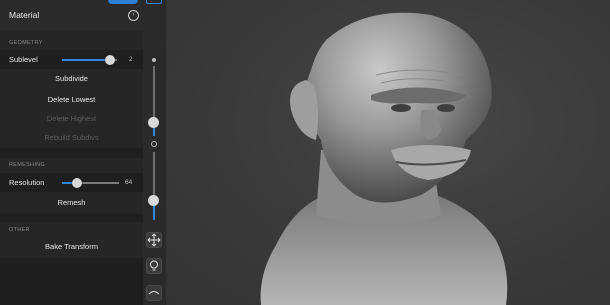 The height and width of the screenshot is (305, 610). I want to click on brush-size-knob, so click(153, 122).